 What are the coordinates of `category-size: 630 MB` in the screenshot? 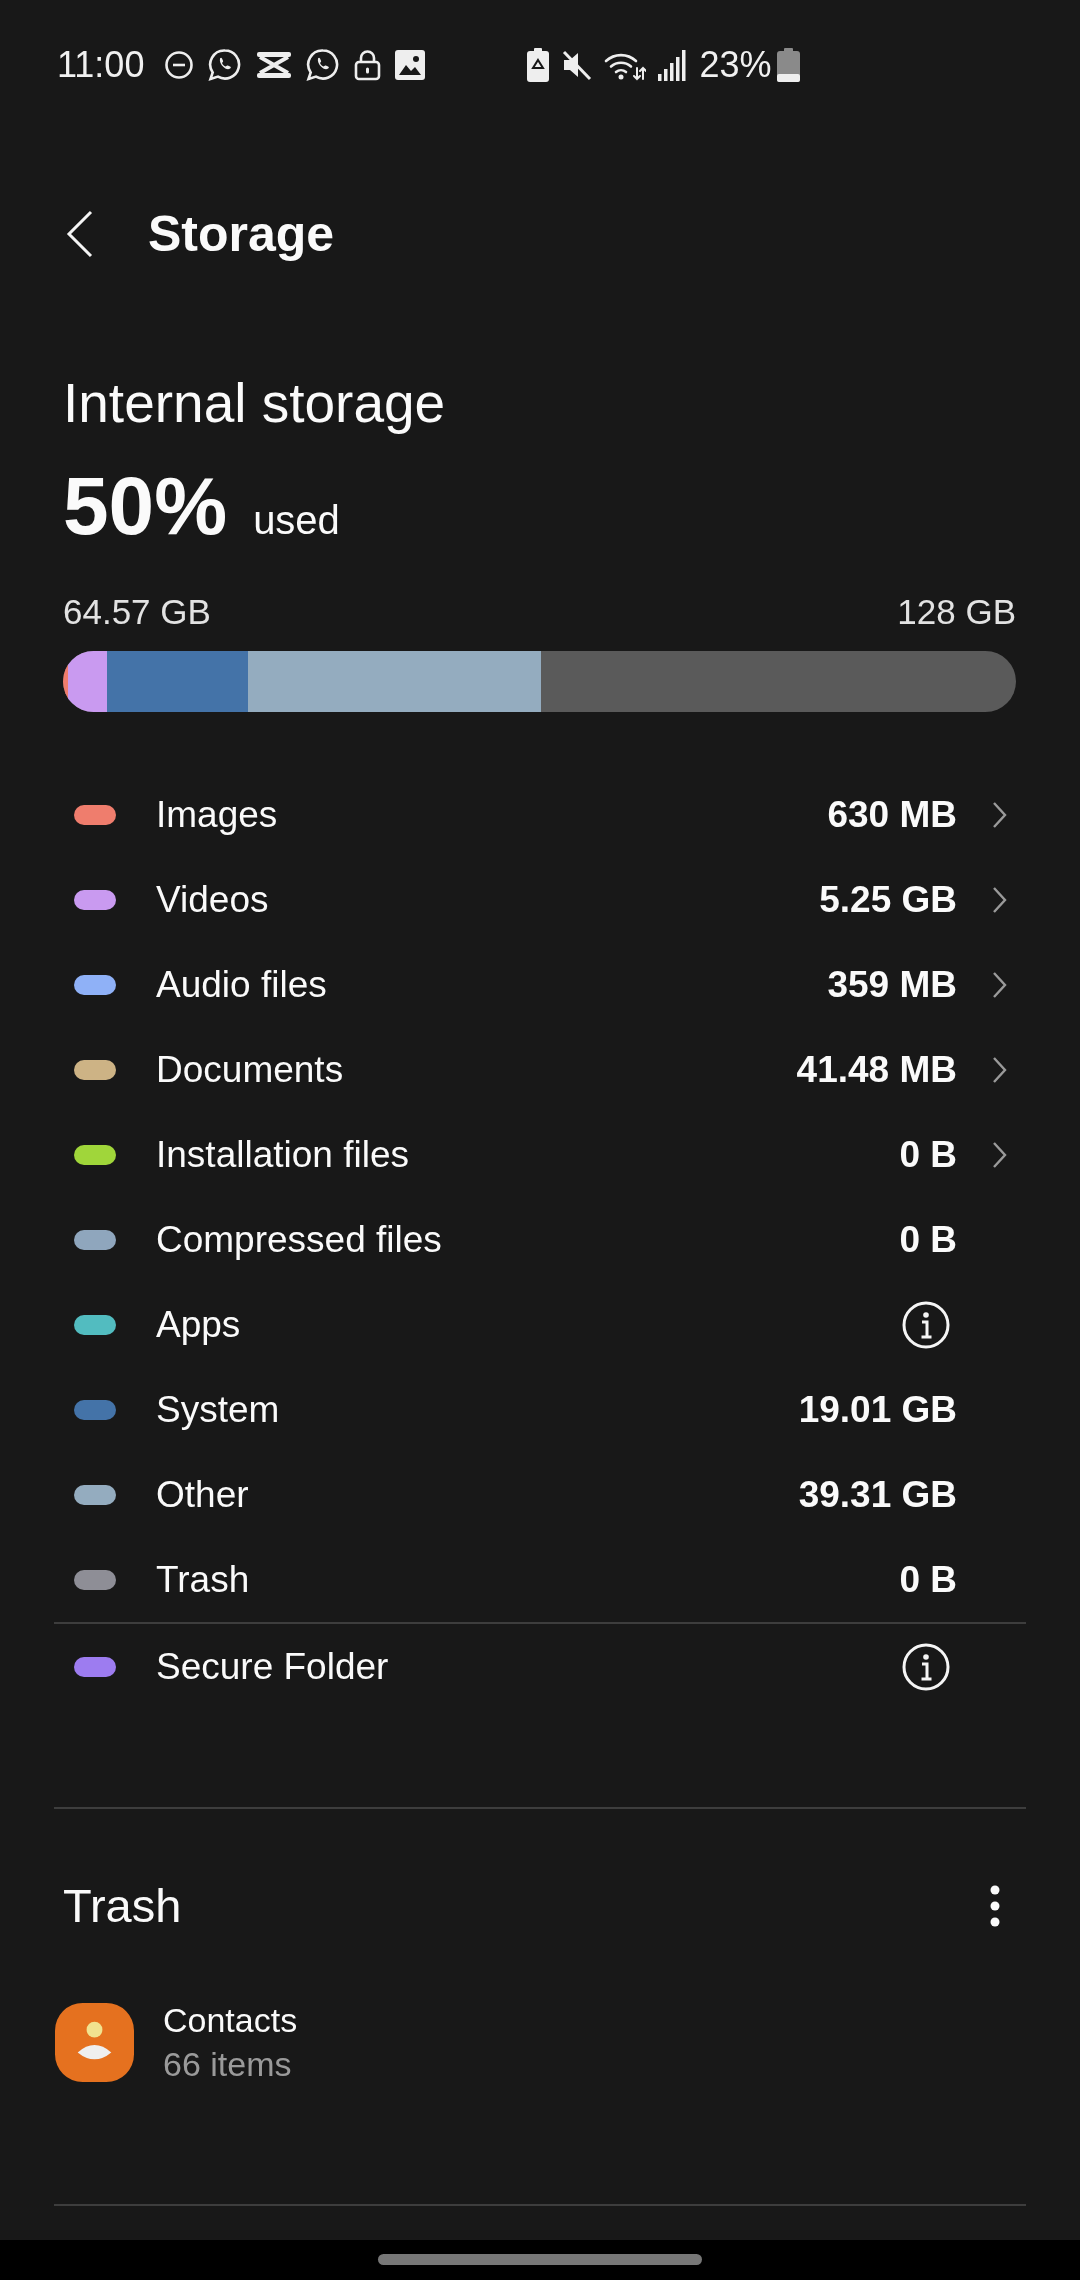 It's located at (892, 814).